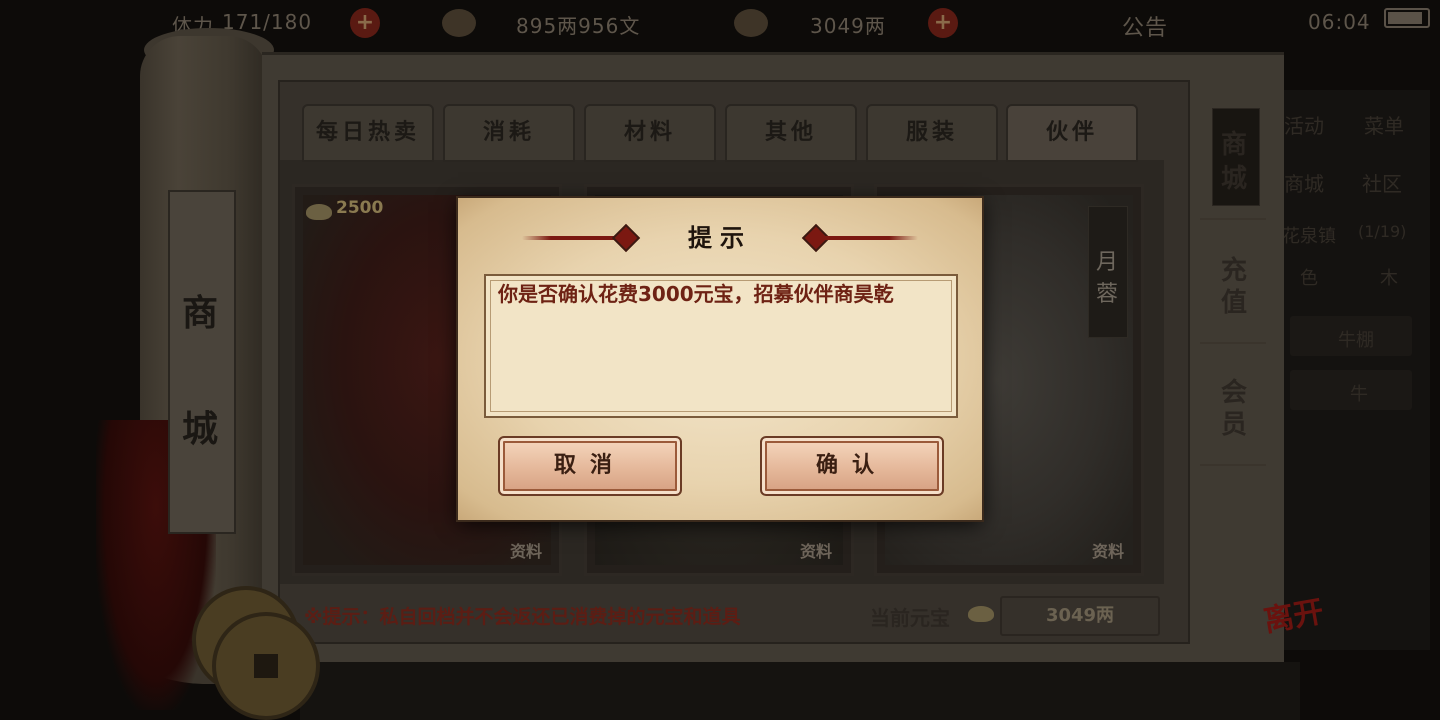  I want to click on money-icon, so click(459, 23).